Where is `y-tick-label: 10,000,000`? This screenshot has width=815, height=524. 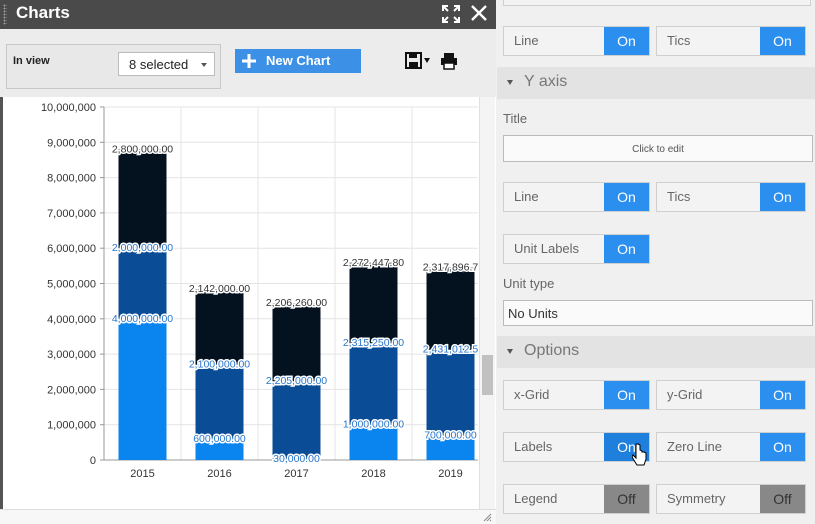 y-tick-label: 10,000,000 is located at coordinates (68, 108).